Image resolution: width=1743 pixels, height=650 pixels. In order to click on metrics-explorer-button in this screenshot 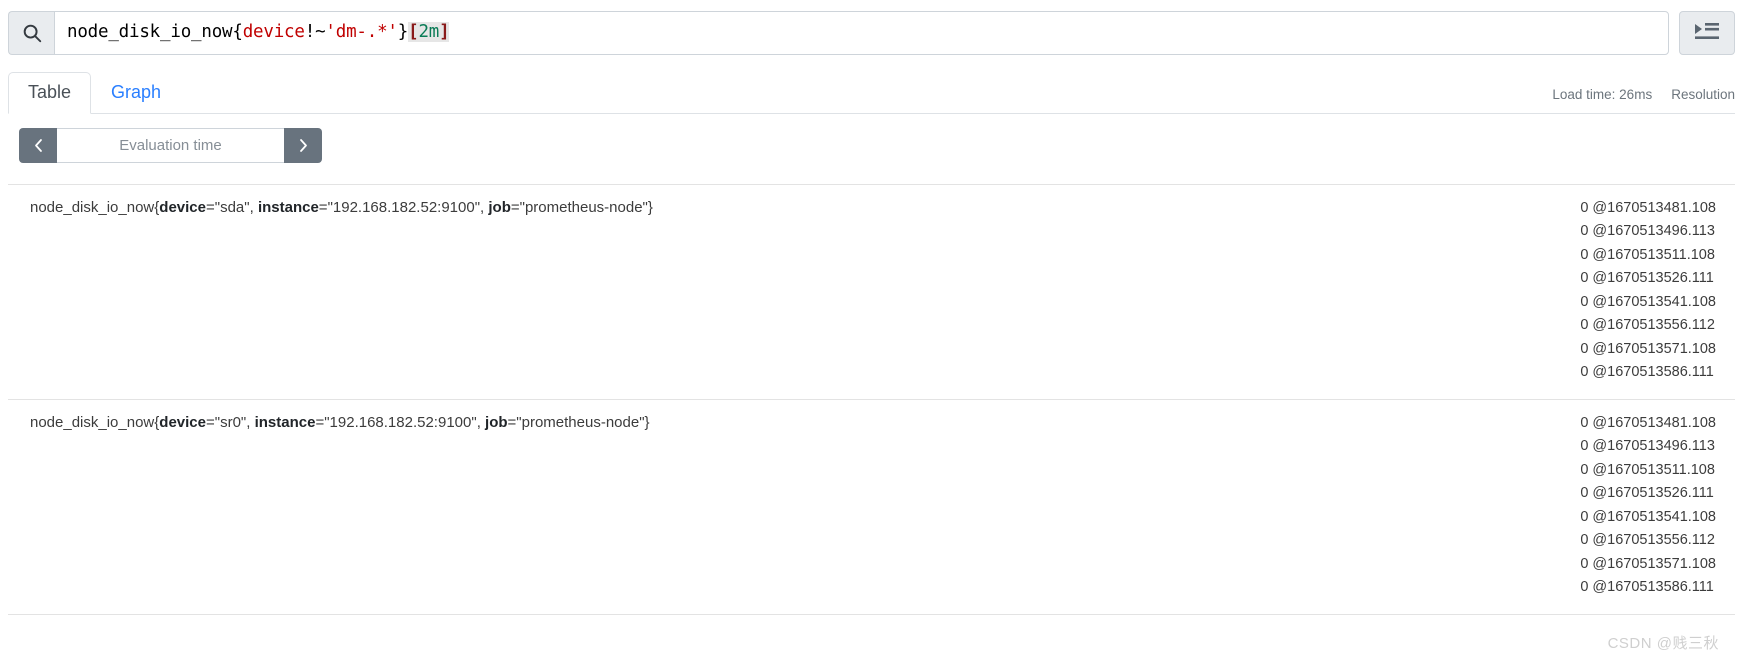, I will do `click(1707, 33)`.